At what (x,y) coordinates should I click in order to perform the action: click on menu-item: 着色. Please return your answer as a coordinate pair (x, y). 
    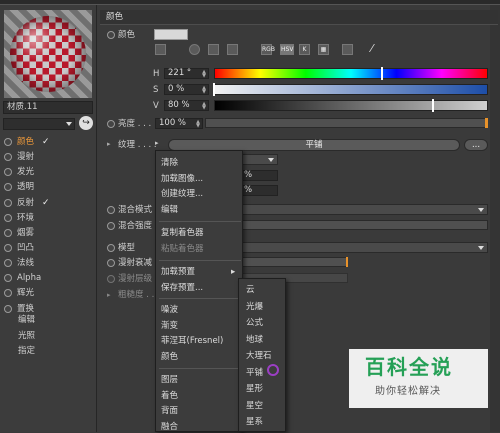
    Looking at the image, I should click on (169, 396).